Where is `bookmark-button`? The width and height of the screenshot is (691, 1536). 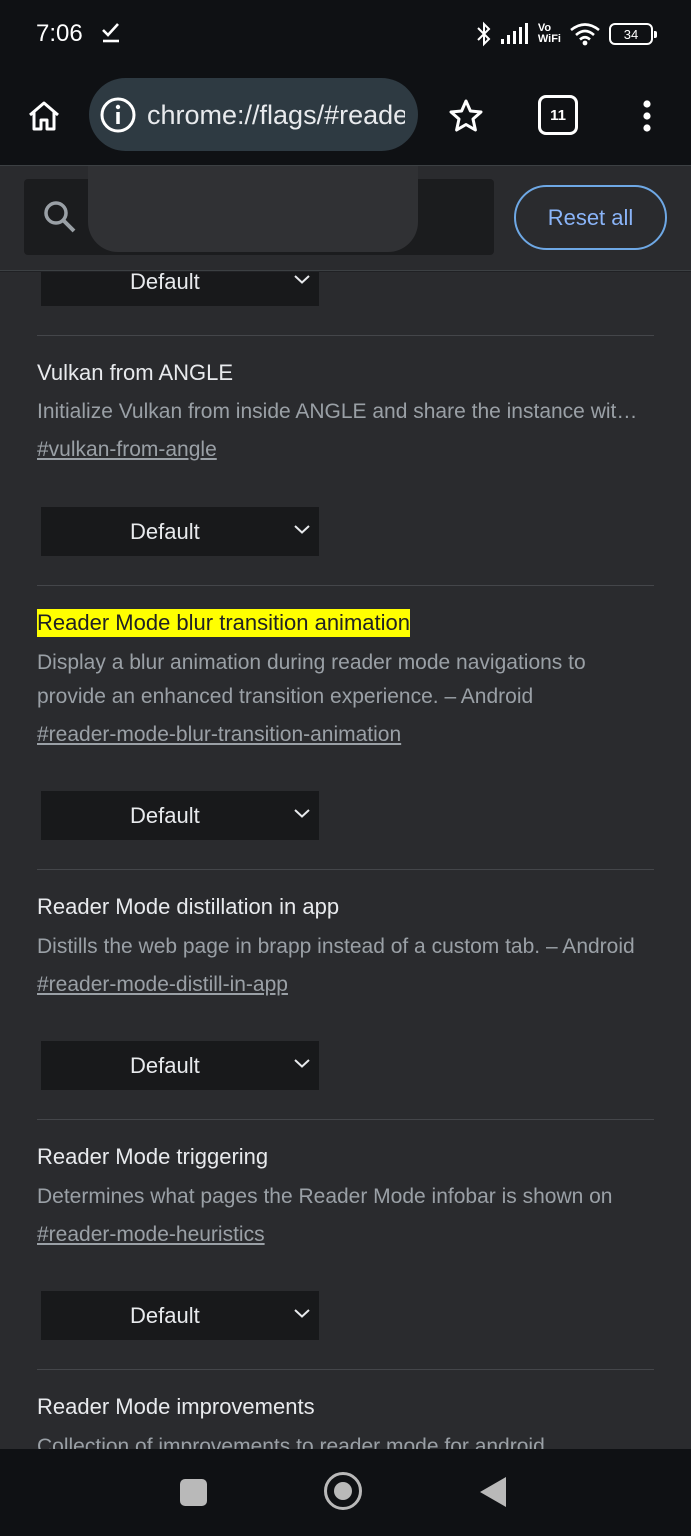 bookmark-button is located at coordinates (466, 116).